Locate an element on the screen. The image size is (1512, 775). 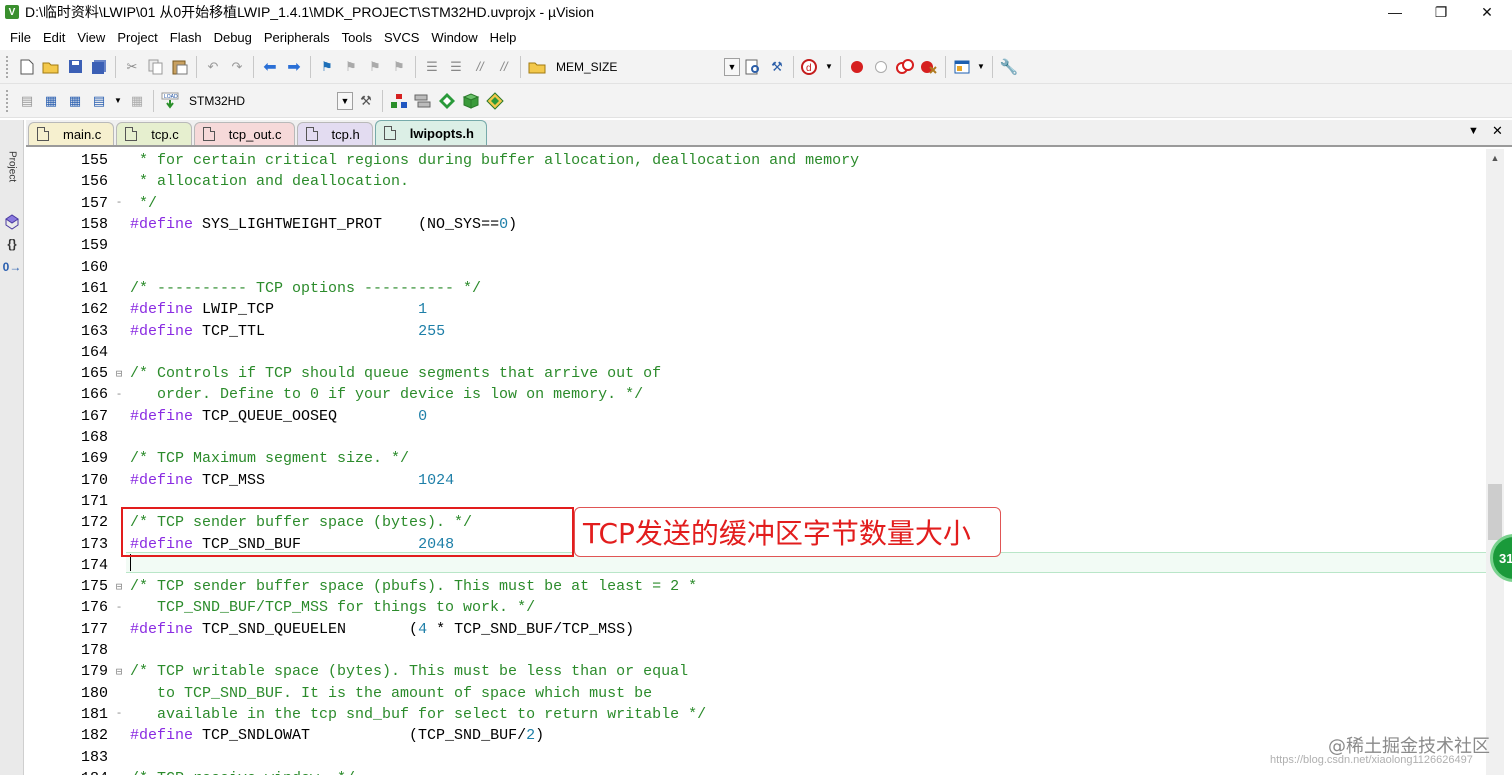
comment-icon: // is located at coordinates (480, 67).